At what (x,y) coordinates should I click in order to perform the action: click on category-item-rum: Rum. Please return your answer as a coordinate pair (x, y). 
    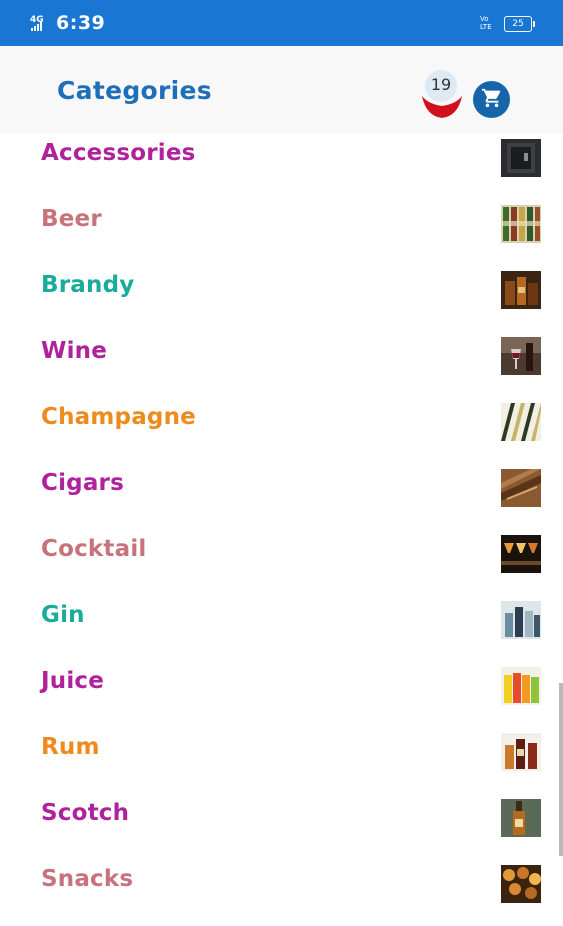
    Looking at the image, I should click on (281, 761).